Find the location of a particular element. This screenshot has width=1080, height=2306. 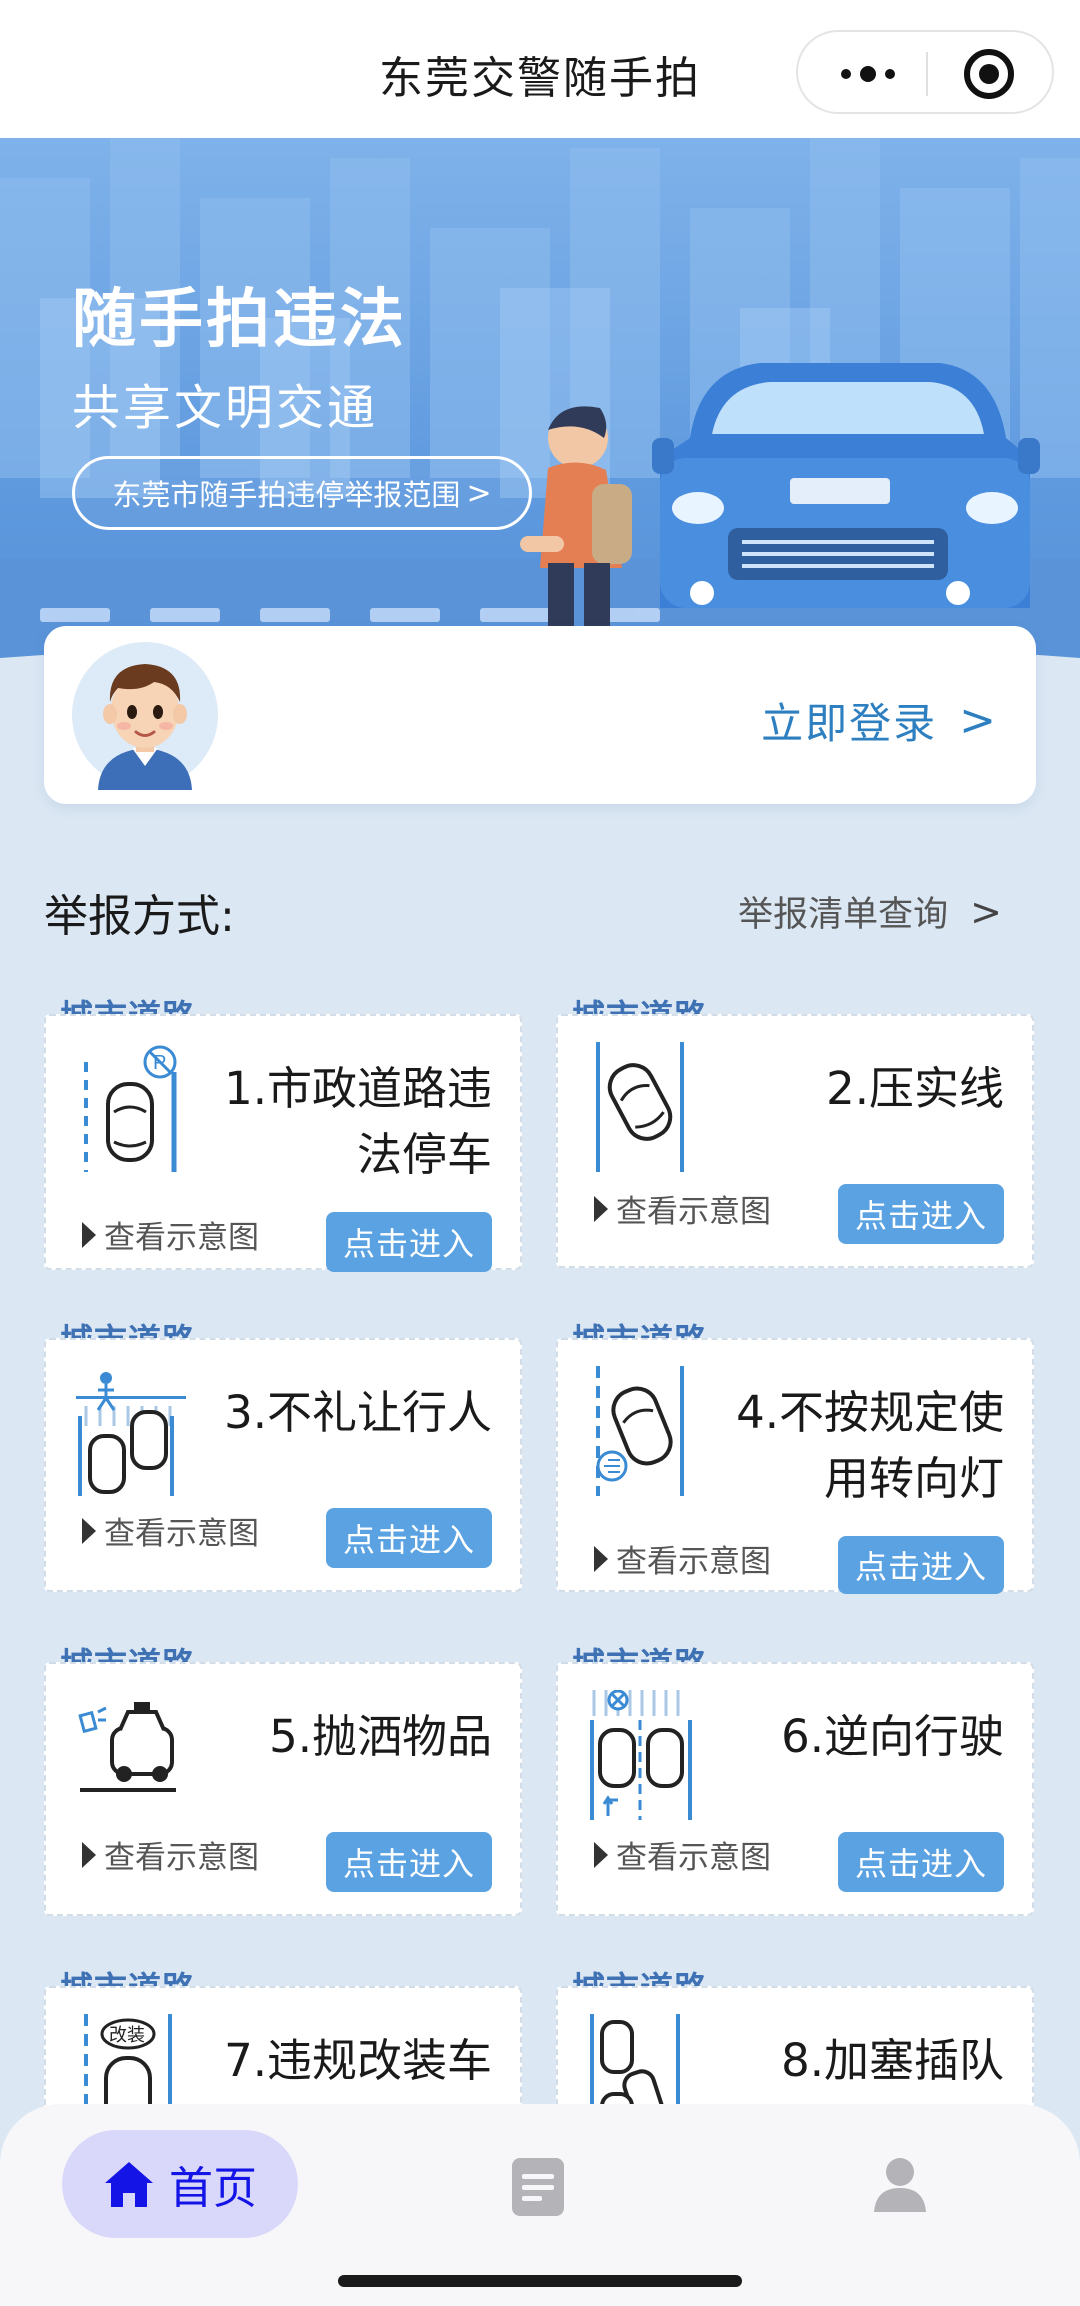

login-button: 立即登录 > is located at coordinates (879, 720).